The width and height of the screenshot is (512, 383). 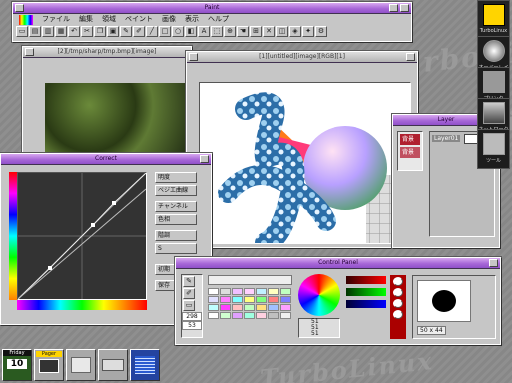 I want to click on copy-icon: ❐, so click(x=100, y=31).